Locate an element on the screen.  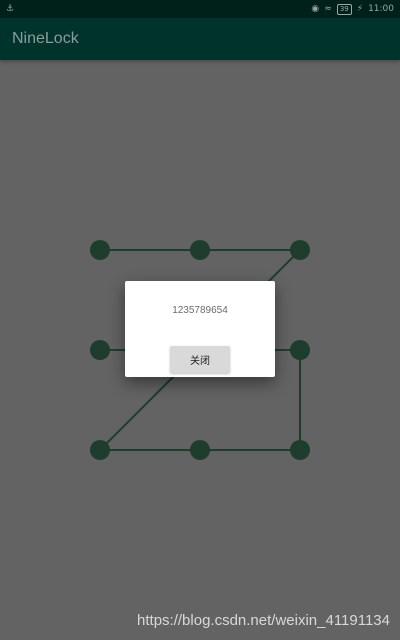
status-icons: ◉ ≈ 39 ⚡ 11:00 is located at coordinates (352, 9).